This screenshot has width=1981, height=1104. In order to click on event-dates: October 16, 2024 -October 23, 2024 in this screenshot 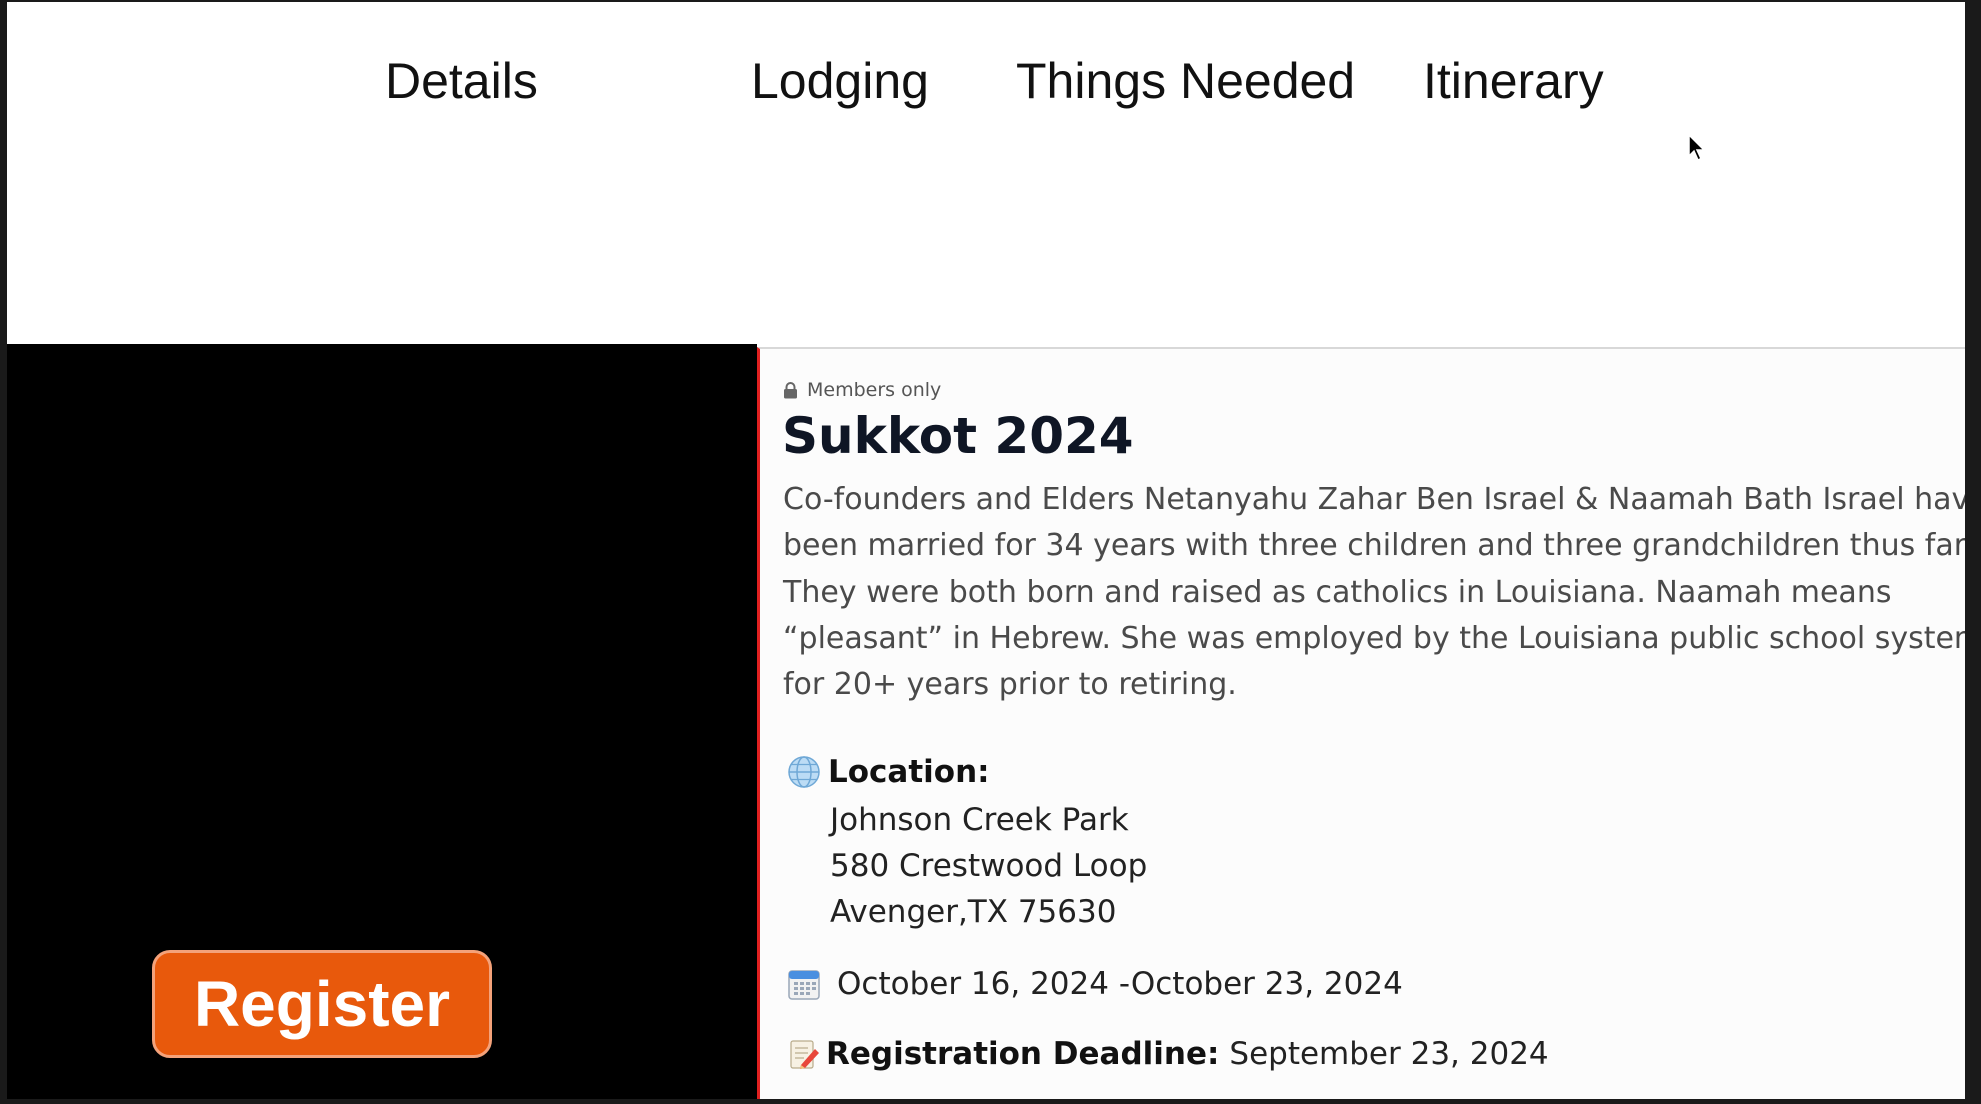, I will do `click(1095, 984)`.